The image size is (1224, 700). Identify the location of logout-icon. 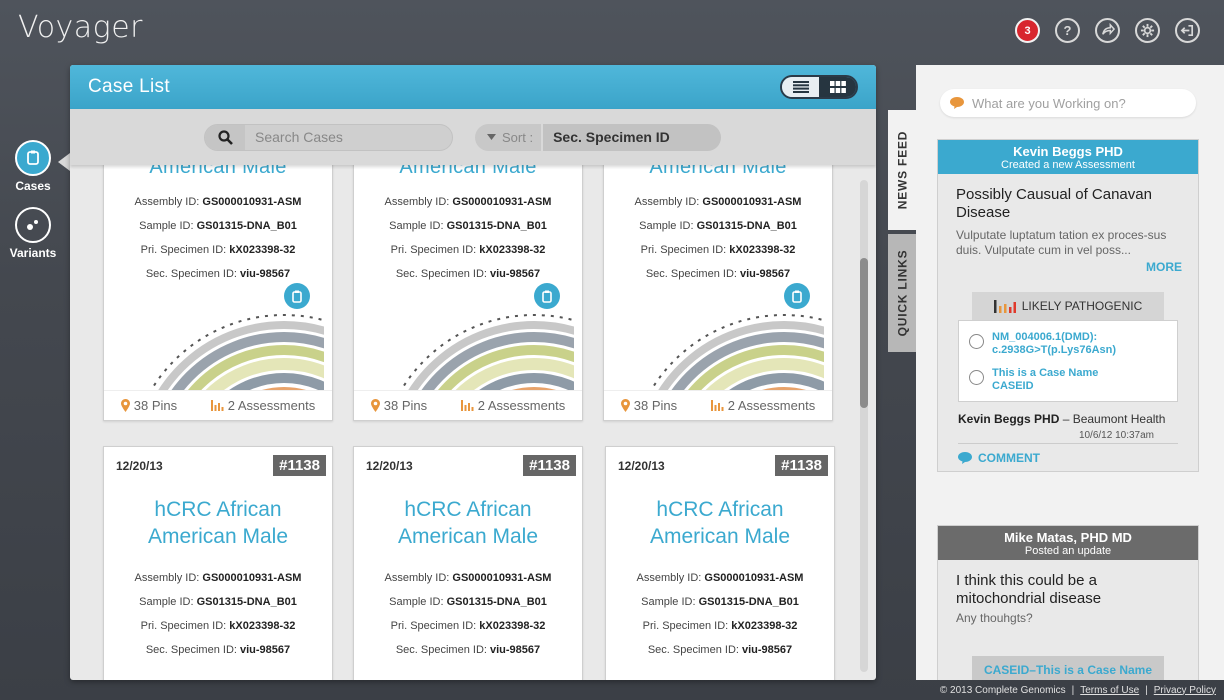
(1187, 30).